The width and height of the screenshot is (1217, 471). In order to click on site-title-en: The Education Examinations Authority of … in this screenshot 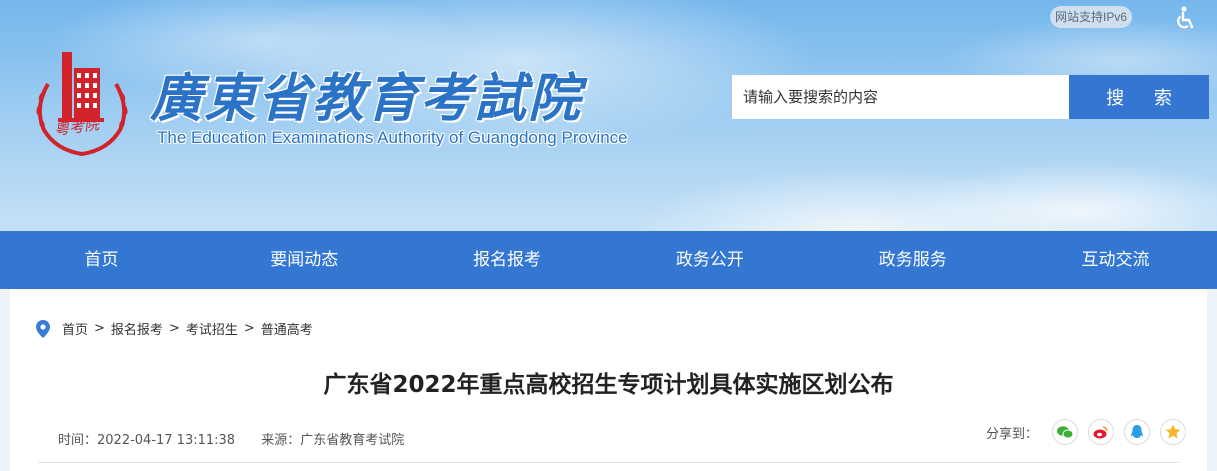, I will do `click(392, 137)`.